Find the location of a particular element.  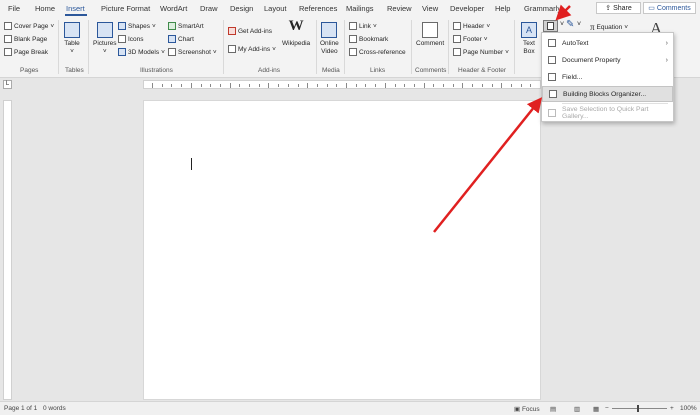

menu-item-document-property: Document Property › is located at coordinates (607, 60).